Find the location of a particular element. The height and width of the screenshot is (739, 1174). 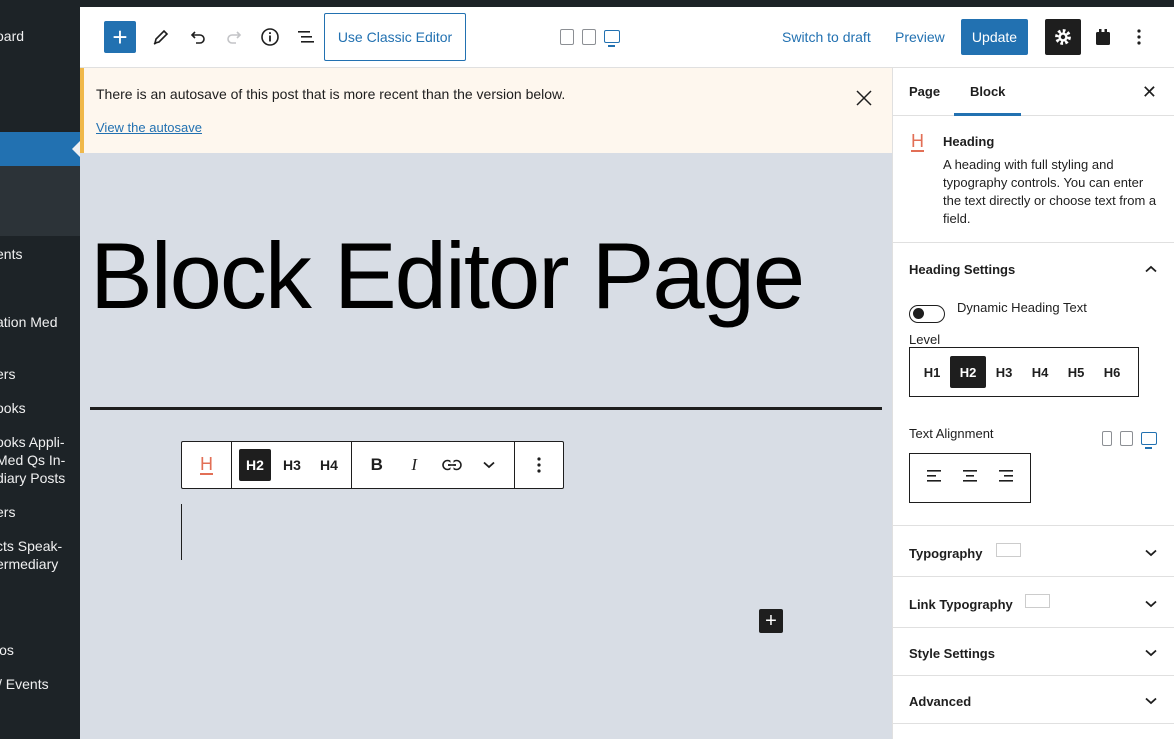

link-icon is located at coordinates (452, 465).